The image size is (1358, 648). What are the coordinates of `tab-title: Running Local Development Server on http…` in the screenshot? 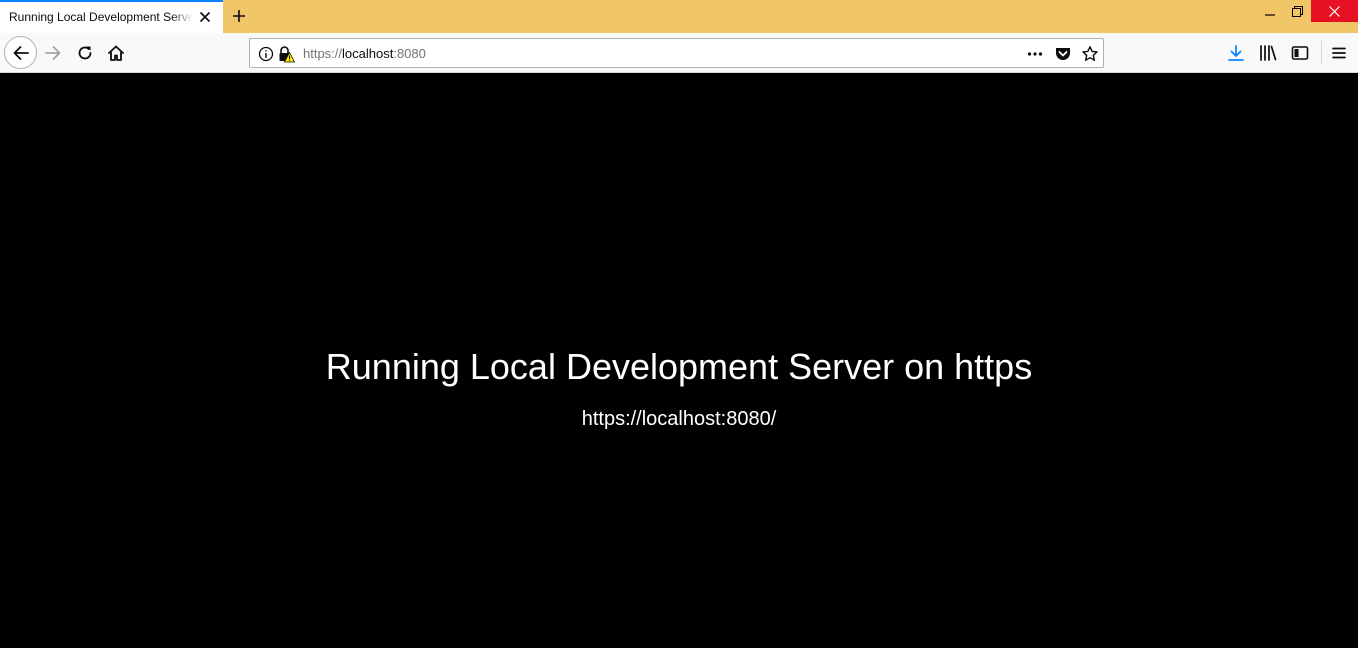 It's located at (101, 17).